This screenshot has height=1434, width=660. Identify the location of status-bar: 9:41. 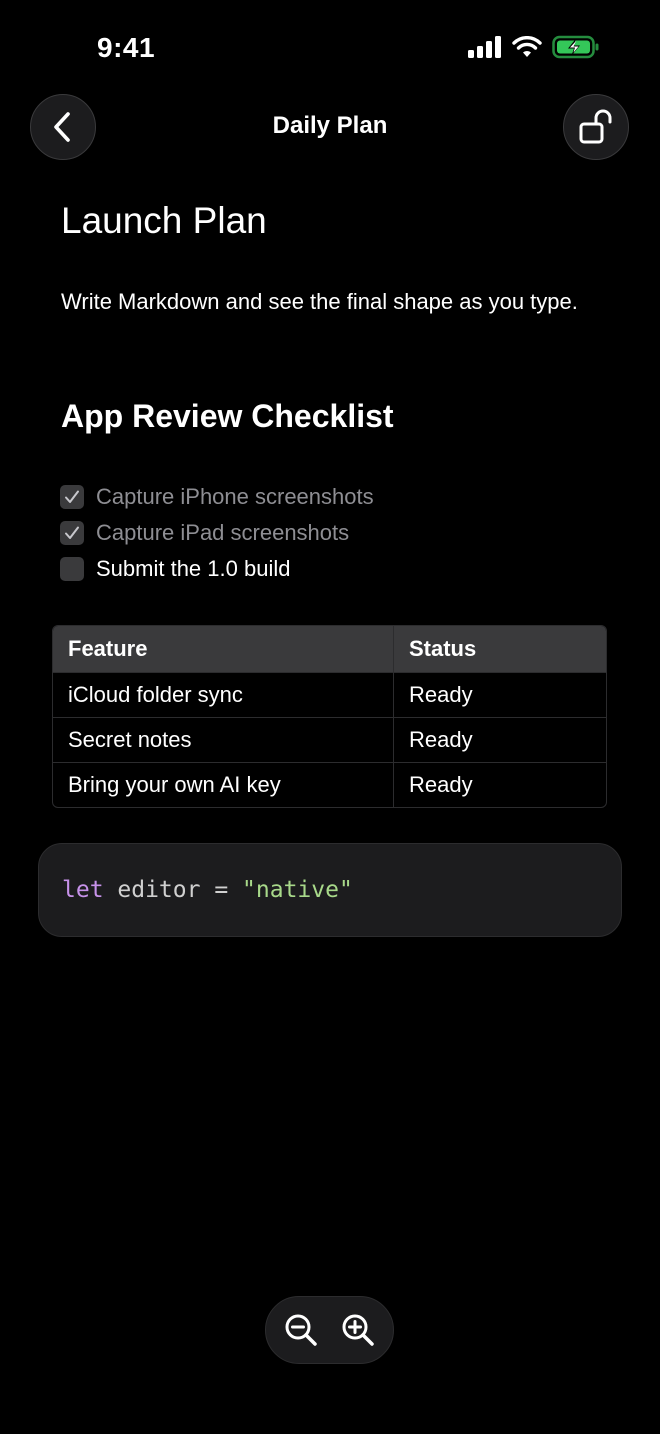
(330, 48).